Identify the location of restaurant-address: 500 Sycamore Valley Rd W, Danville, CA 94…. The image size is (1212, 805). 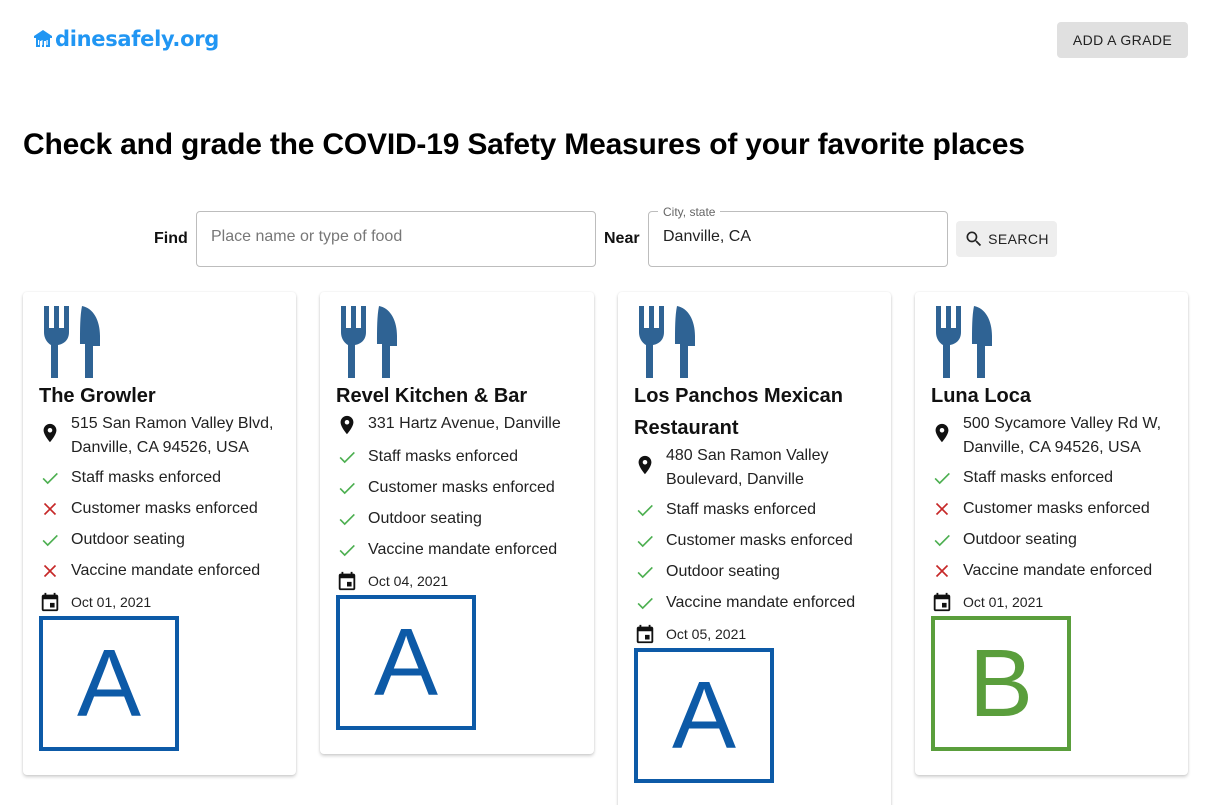
(1046, 436).